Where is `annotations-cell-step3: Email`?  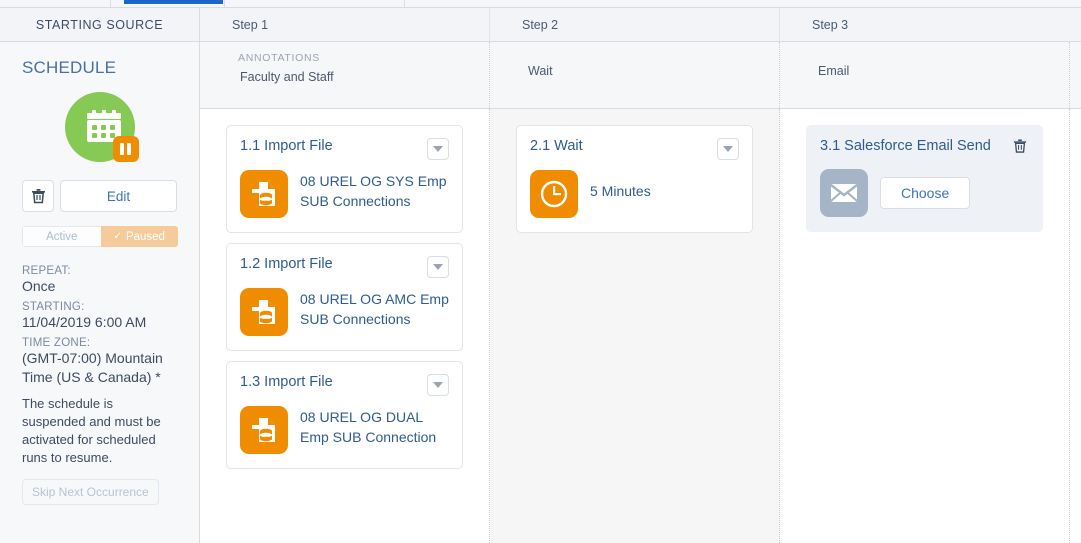 annotations-cell-step3: Email is located at coordinates (925, 75).